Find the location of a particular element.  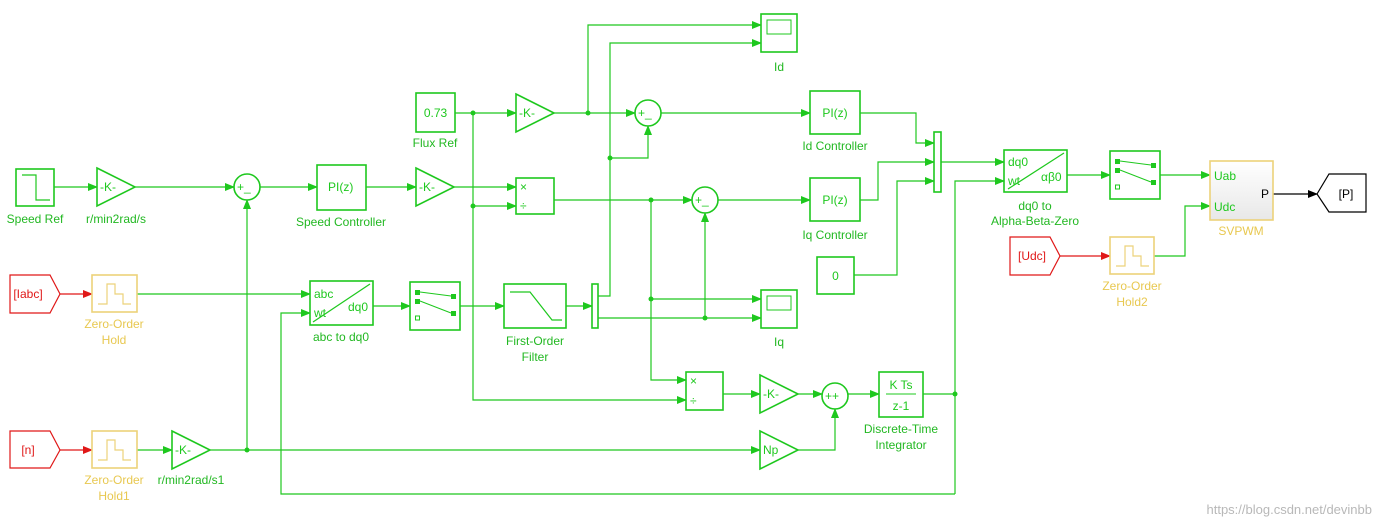

id-controller-block: PI(z) Id Controller is located at coordinates (835, 121).